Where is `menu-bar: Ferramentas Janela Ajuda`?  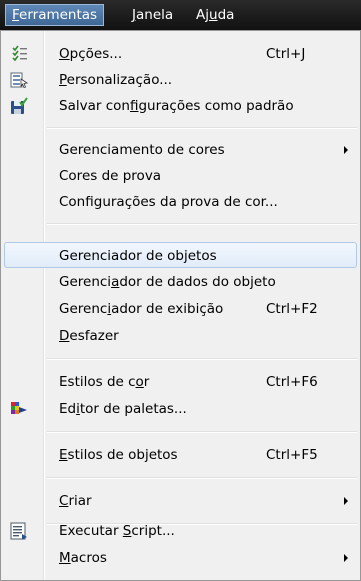
menu-bar: Ferramentas Janela Ajuda is located at coordinates (180, 15).